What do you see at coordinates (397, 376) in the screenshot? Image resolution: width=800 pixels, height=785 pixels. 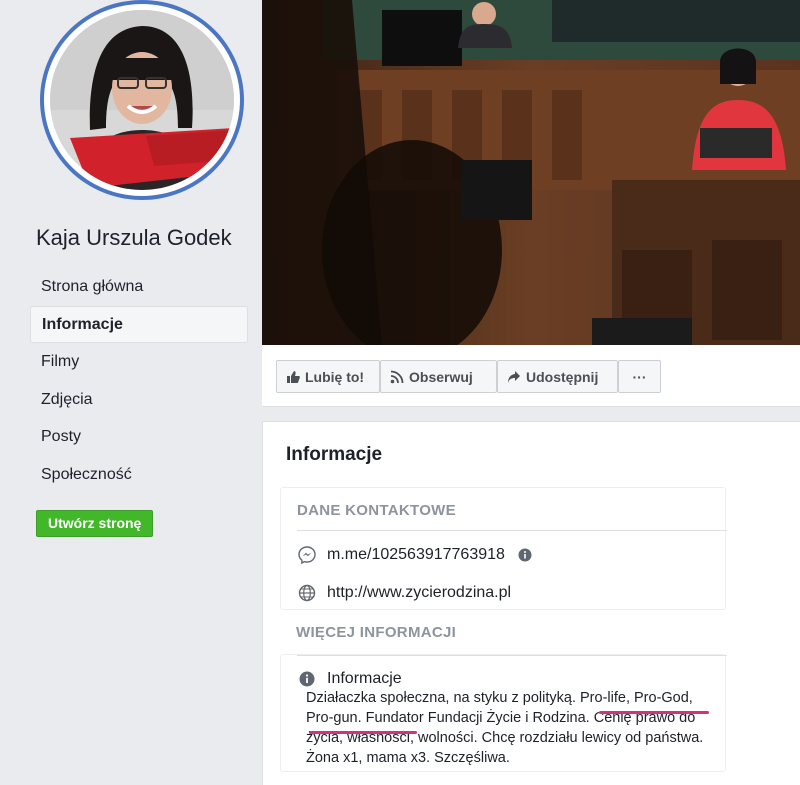 I see `rss-follow-icon` at bounding box center [397, 376].